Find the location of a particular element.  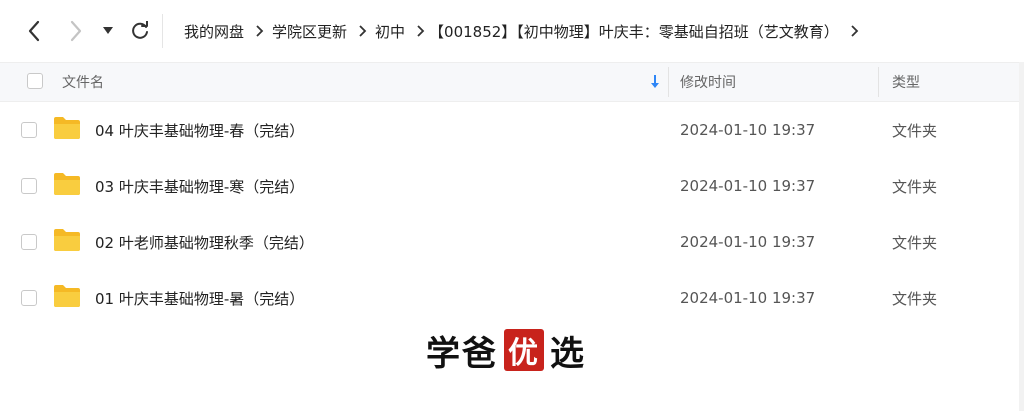

file-name: 03 叶庆丰基础物理-寒（完结） is located at coordinates (199, 186).